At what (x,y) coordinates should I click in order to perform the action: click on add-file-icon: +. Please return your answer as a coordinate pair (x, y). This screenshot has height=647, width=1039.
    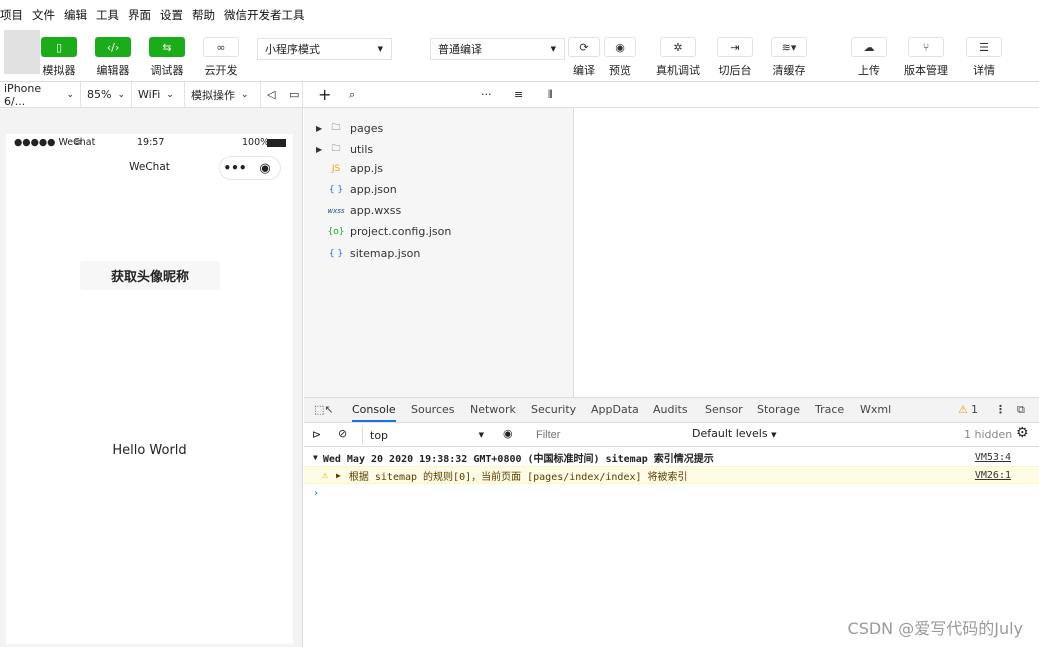
    Looking at the image, I should click on (324, 94).